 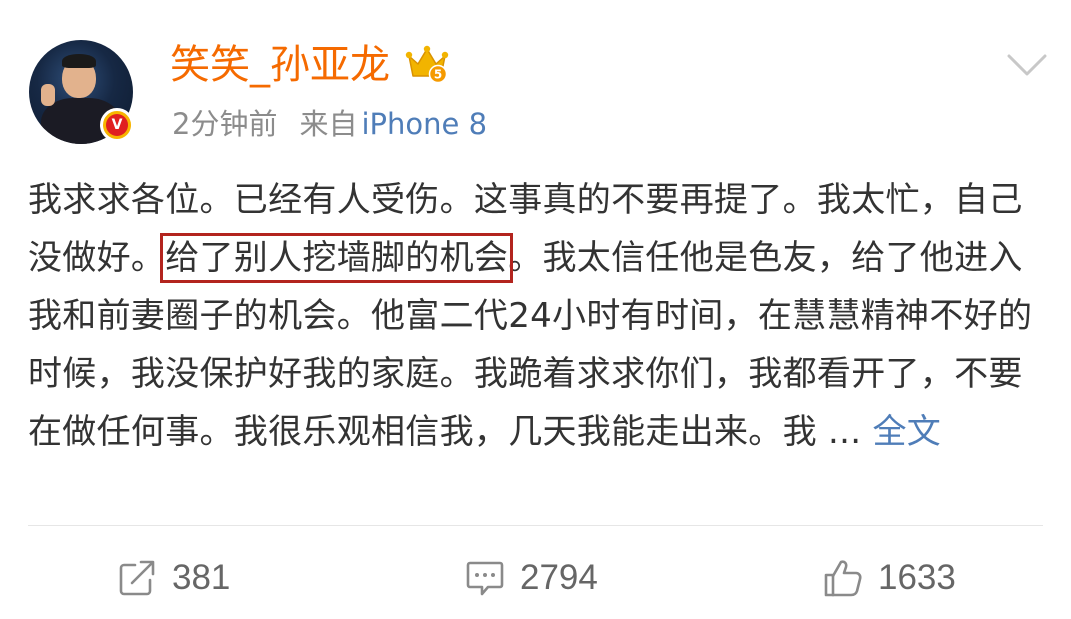 I want to click on crown-icon: 5, so click(x=427, y=64).